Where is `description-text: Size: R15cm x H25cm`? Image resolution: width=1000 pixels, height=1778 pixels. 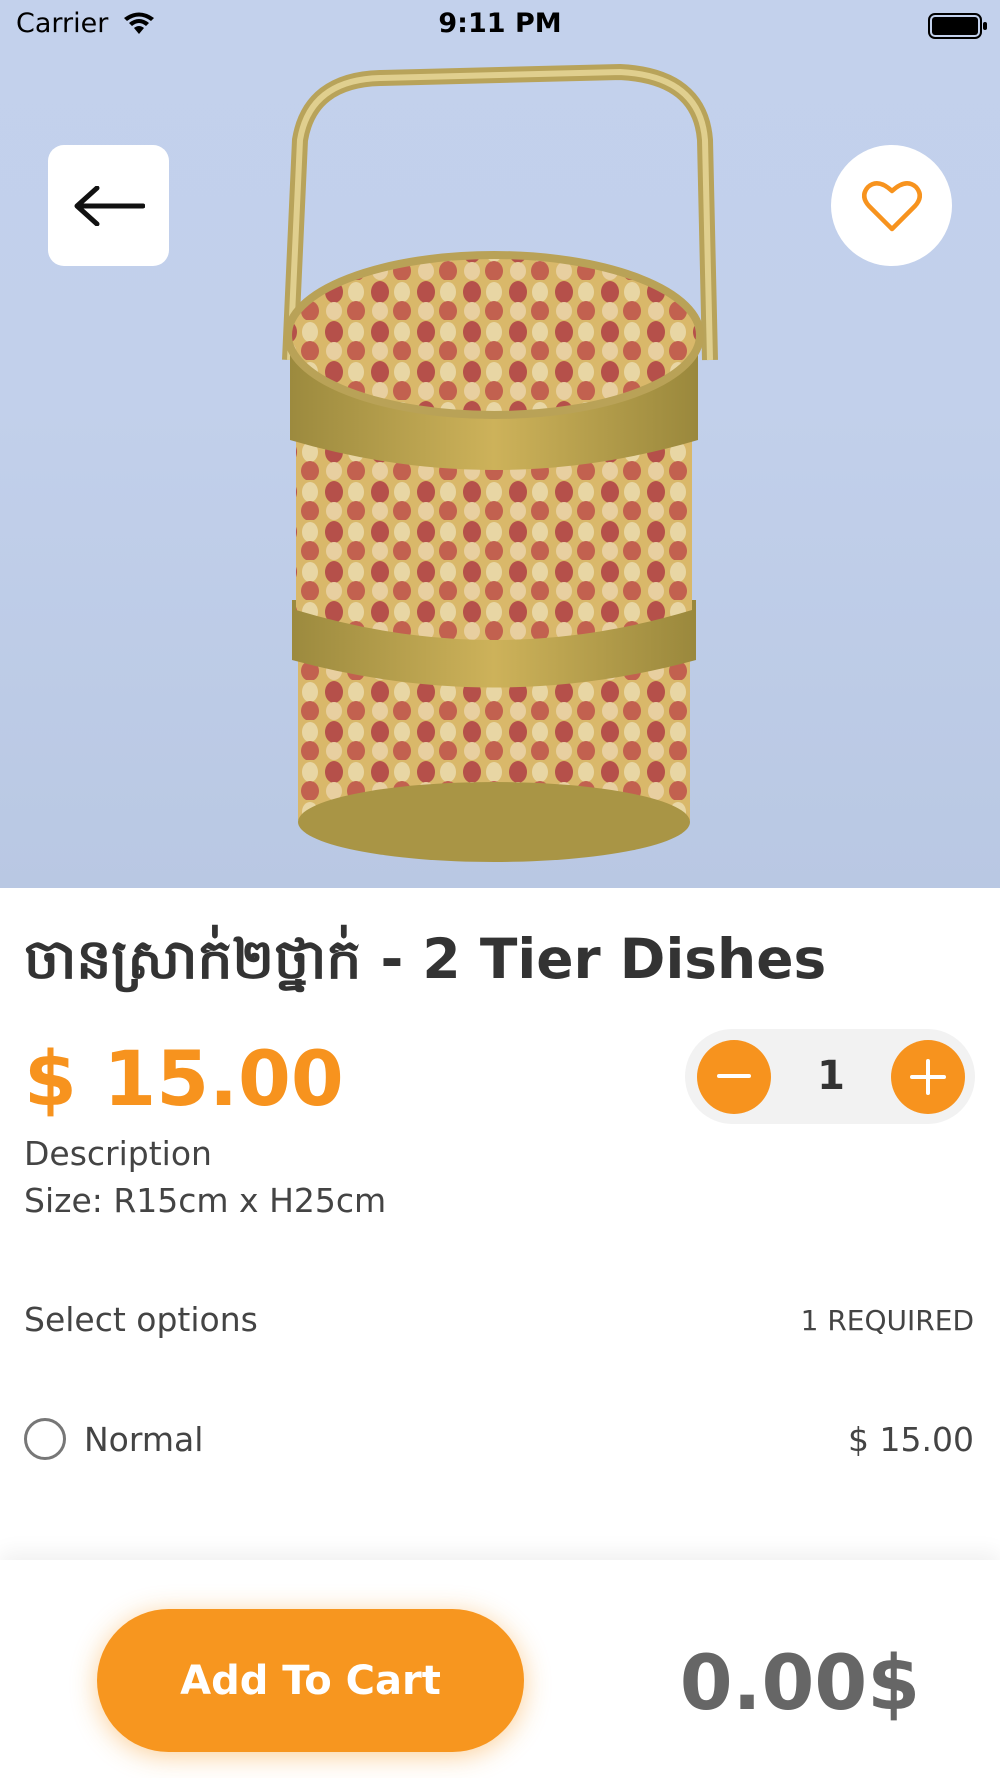 description-text: Size: R15cm x H25cm is located at coordinates (205, 1200).